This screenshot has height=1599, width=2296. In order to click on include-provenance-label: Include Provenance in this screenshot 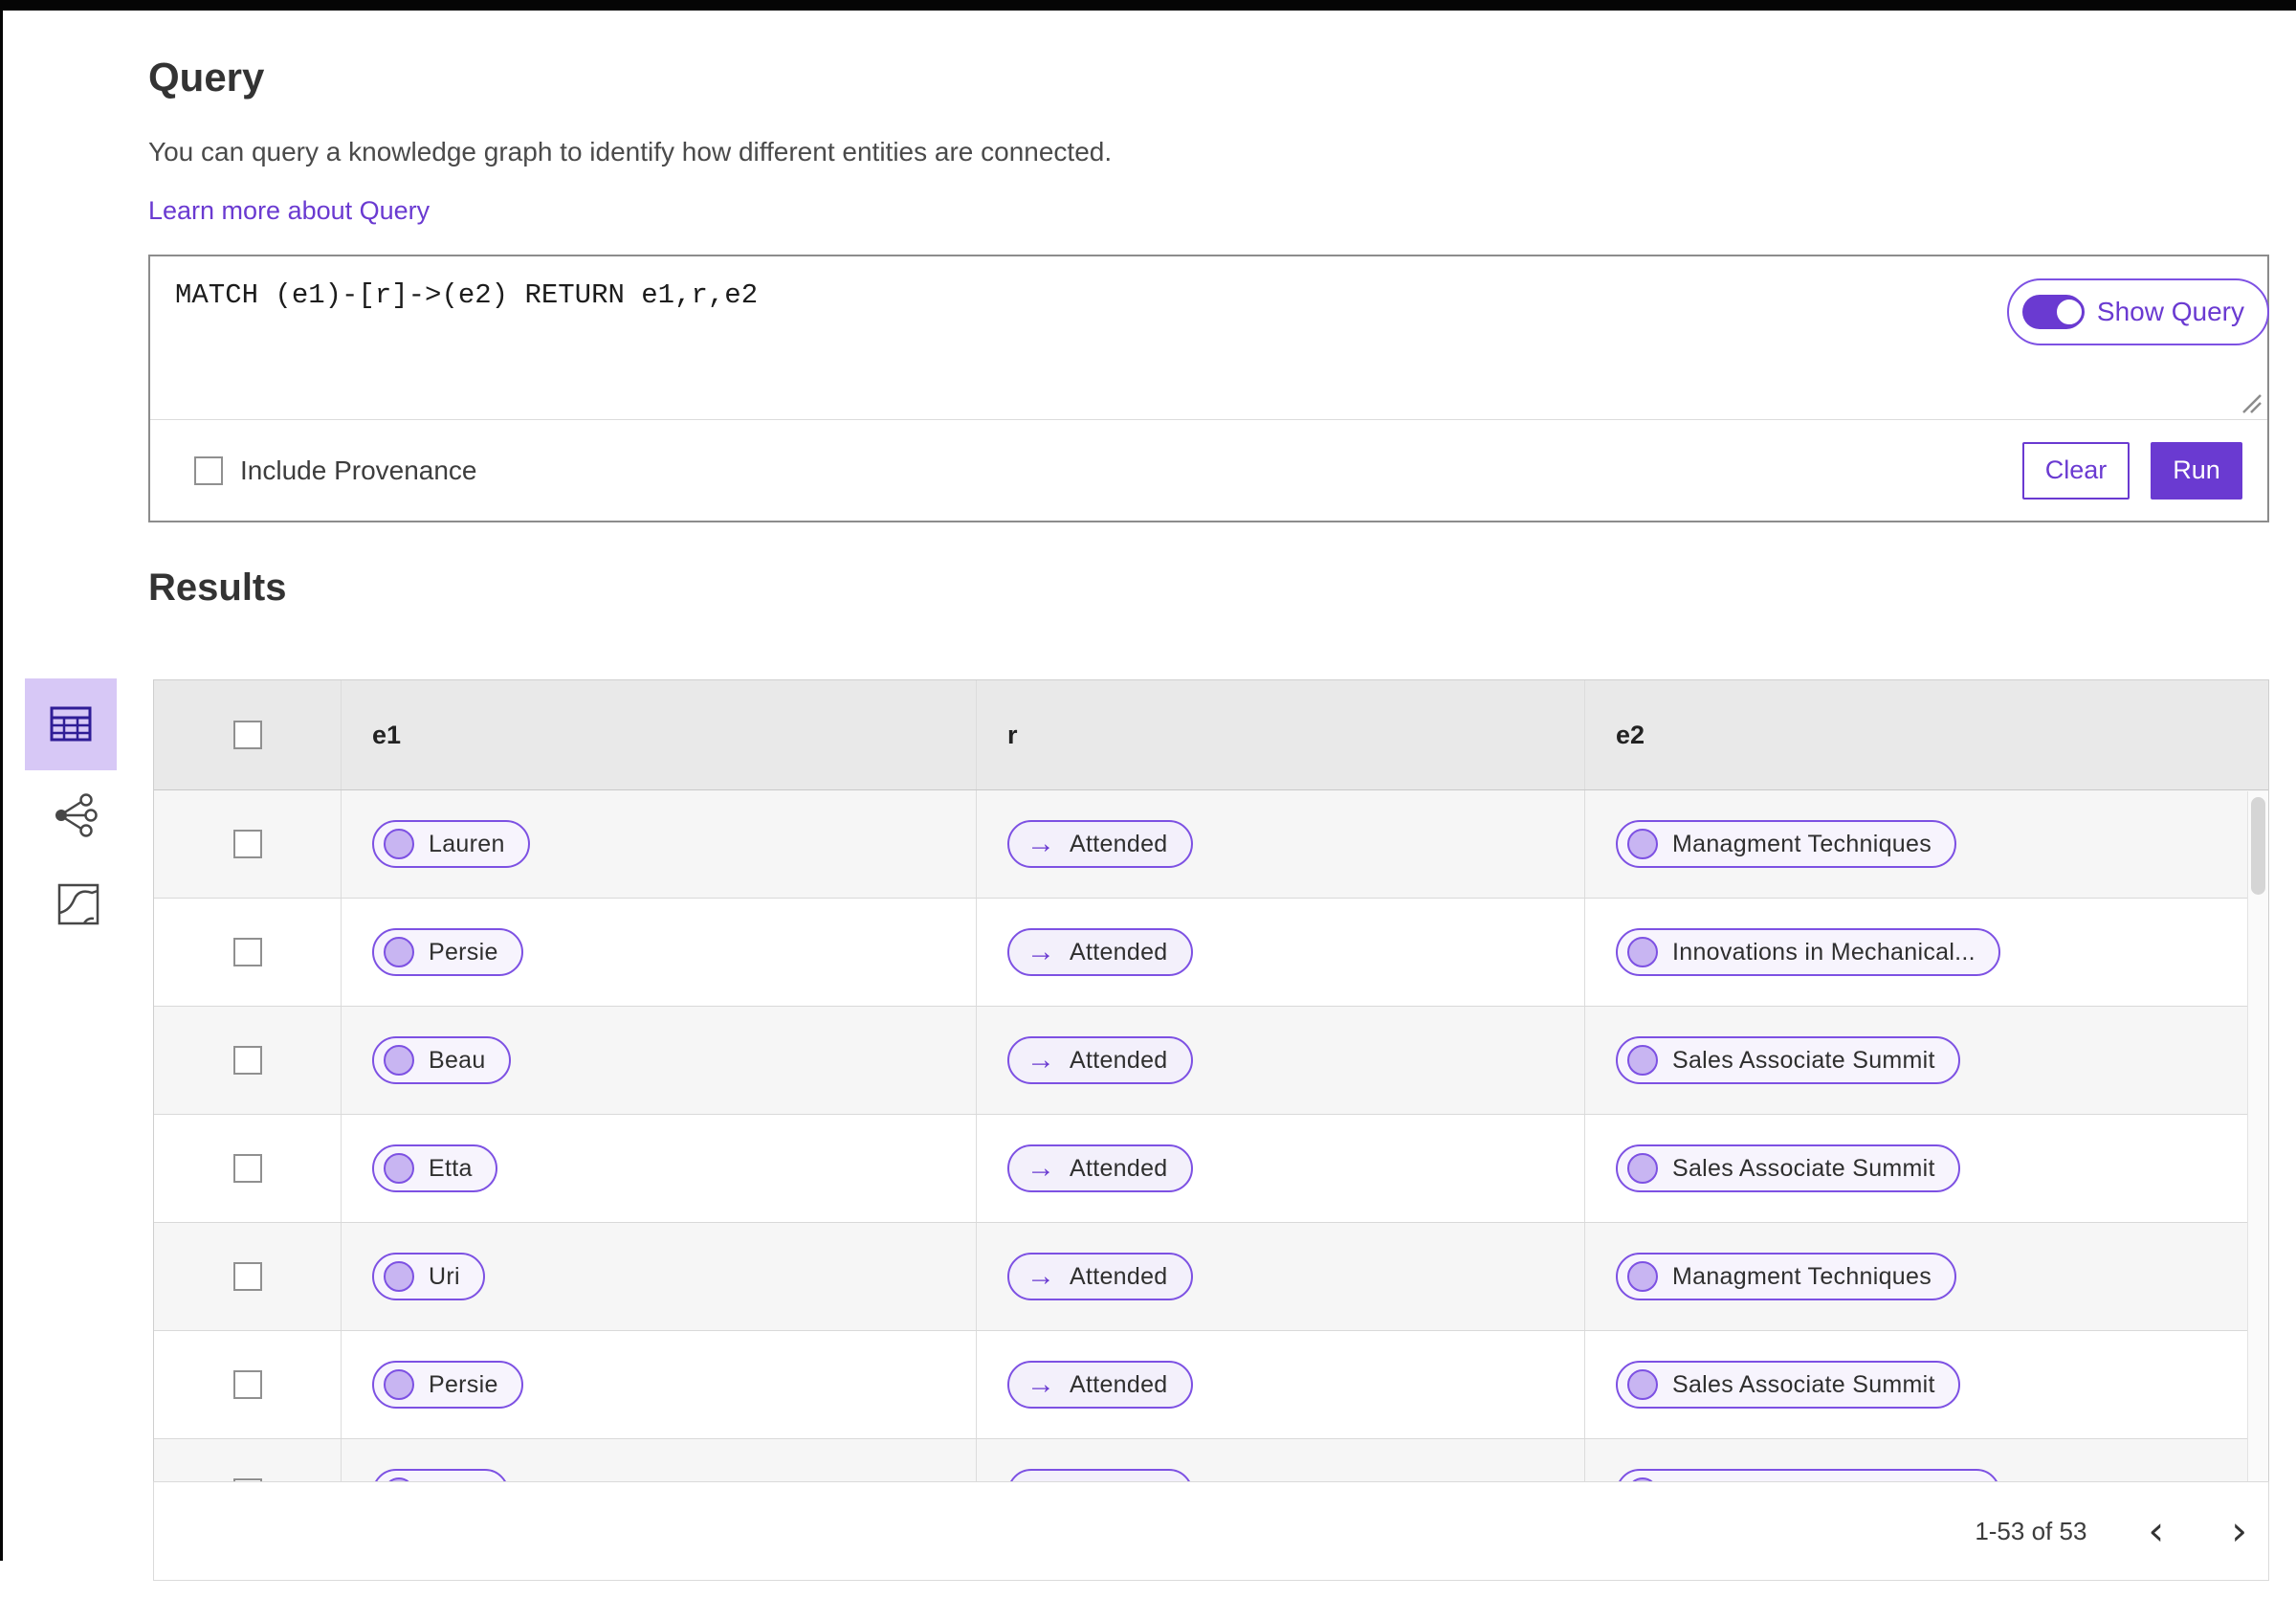, I will do `click(359, 470)`.